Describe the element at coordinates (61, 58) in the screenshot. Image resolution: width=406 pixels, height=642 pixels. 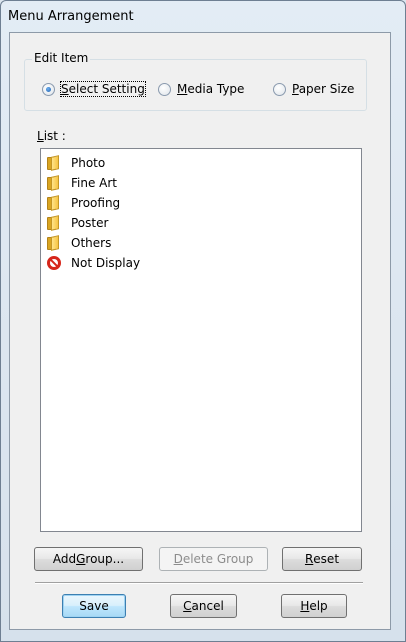
I see `edit-item-legend: Edit Item` at that location.